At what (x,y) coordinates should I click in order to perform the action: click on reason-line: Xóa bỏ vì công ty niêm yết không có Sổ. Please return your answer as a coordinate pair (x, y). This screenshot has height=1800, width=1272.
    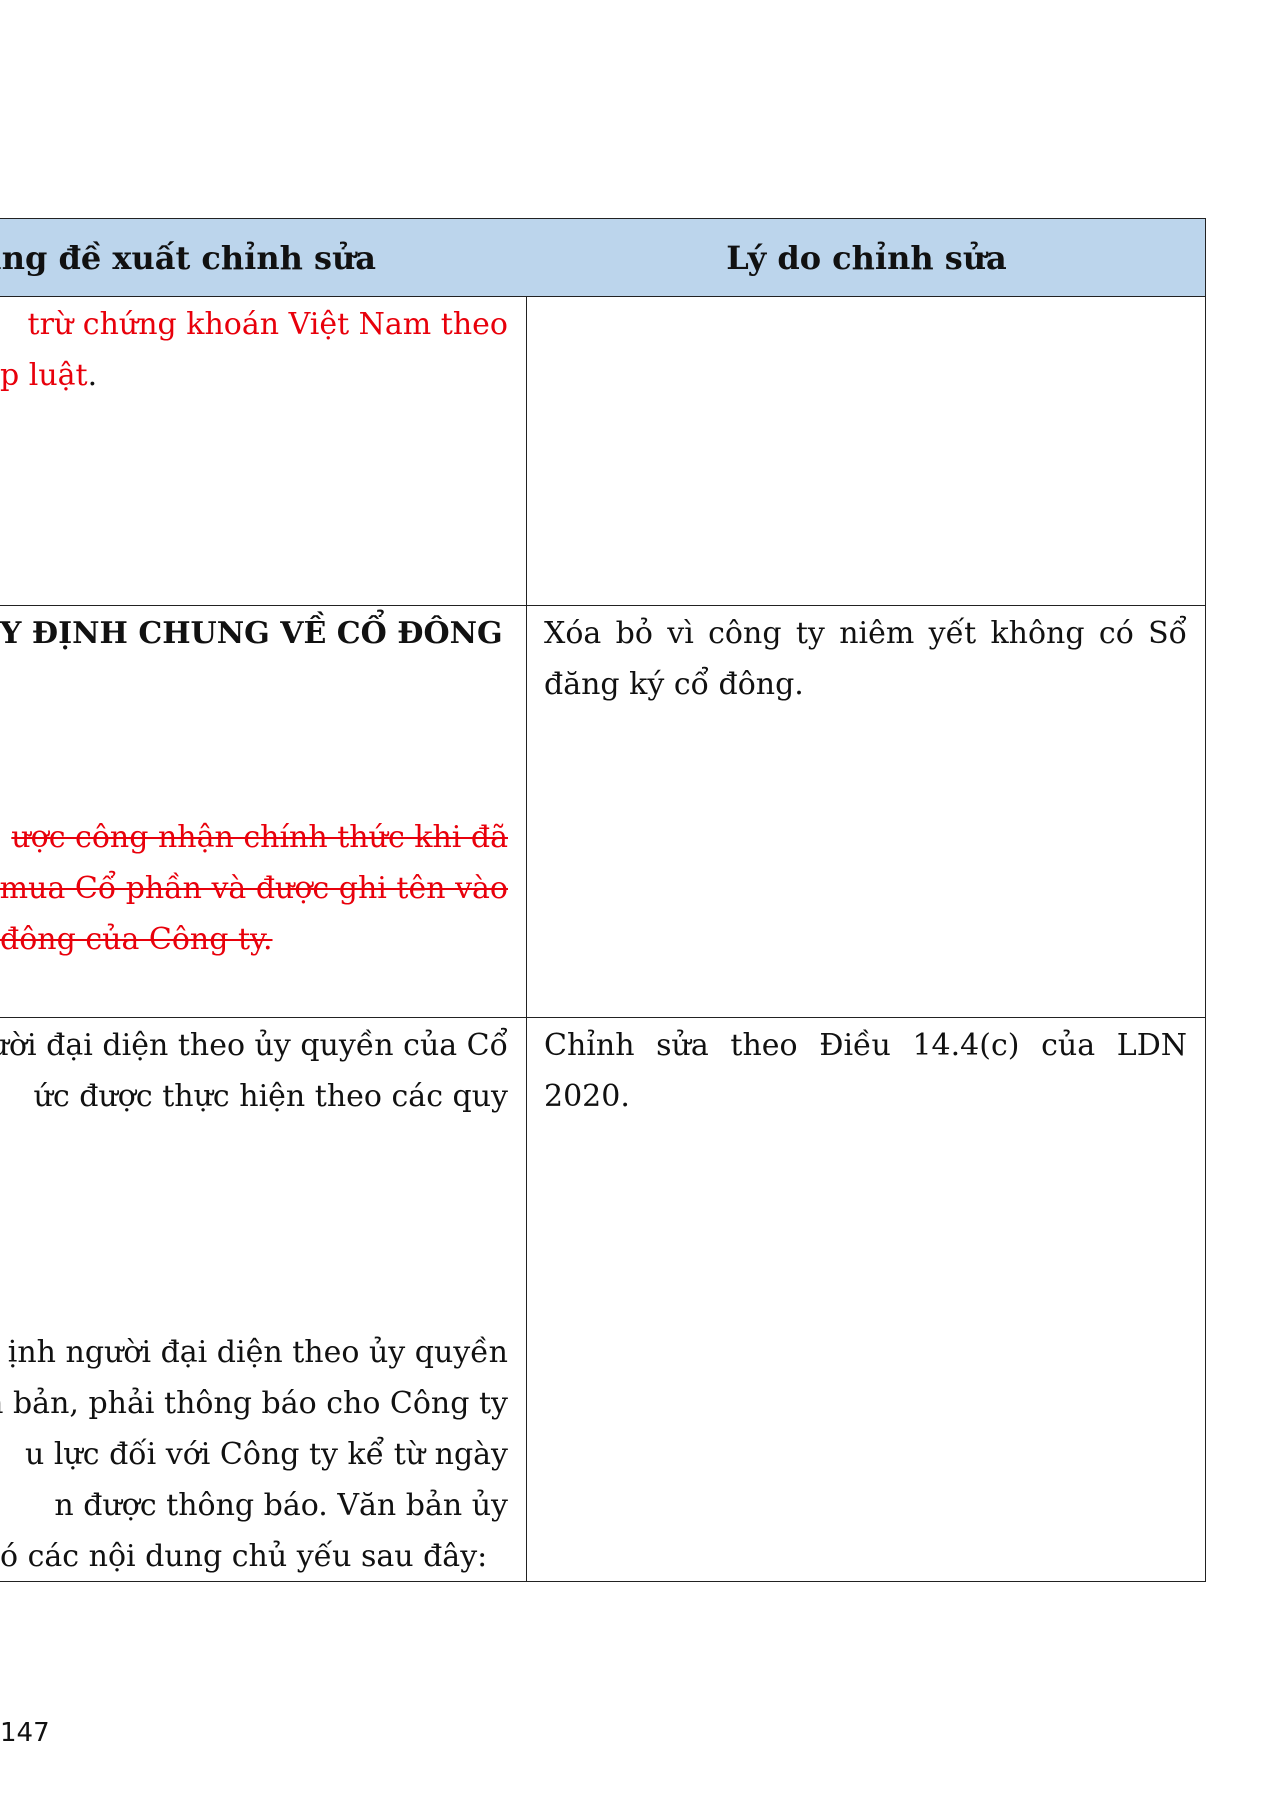
    Looking at the image, I should click on (865, 633).